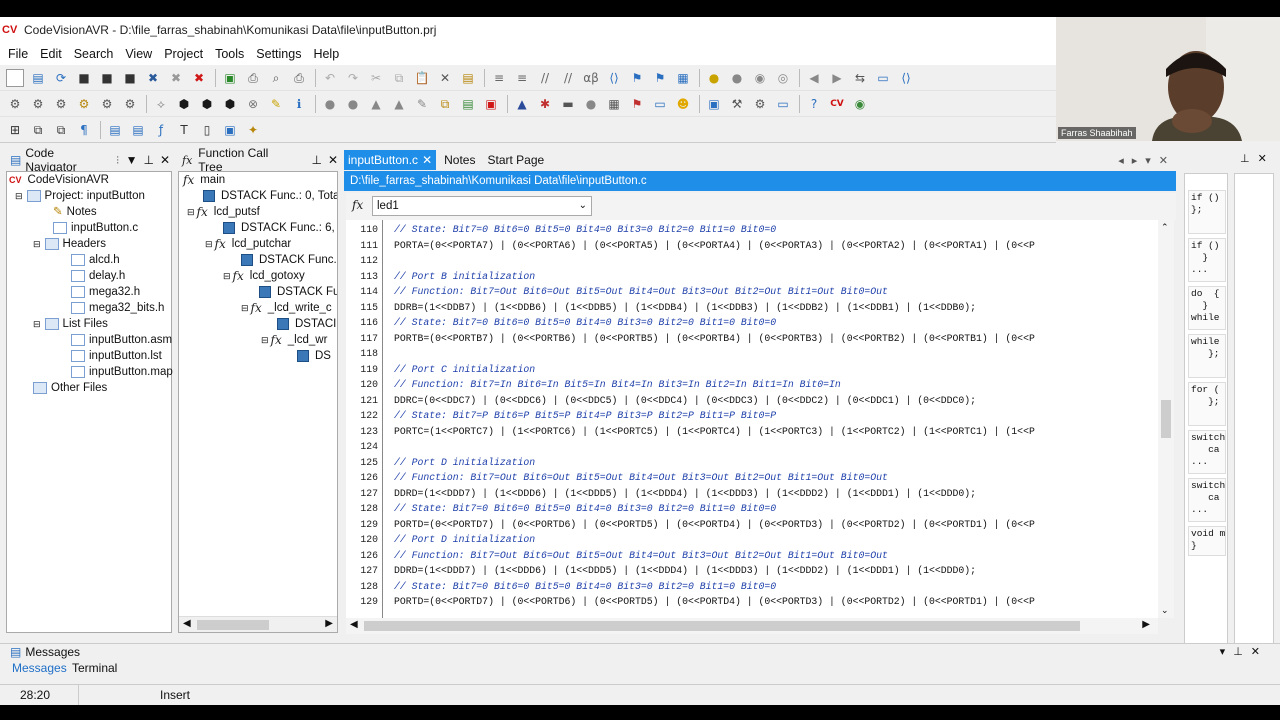 This screenshot has height=720, width=1280. Describe the element at coordinates (752, 463) in the screenshot. I see `code-line: 125 // Port D initialization` at that location.